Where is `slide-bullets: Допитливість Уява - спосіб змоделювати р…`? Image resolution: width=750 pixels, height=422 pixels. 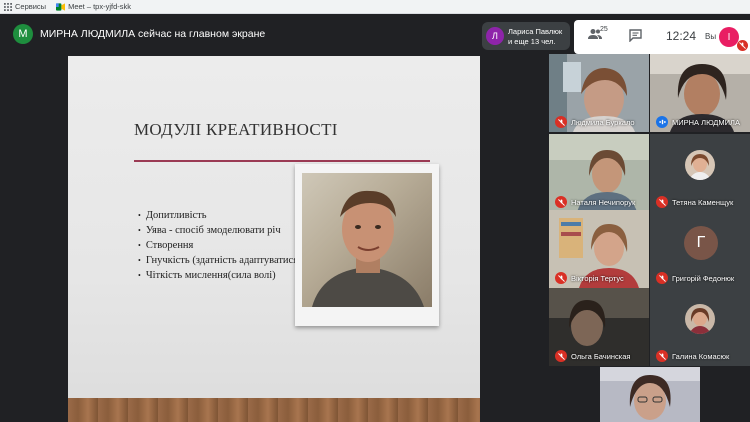
slide-bullets: Допитливість Уява - спосіб змоделювати р… is located at coordinates (218, 245).